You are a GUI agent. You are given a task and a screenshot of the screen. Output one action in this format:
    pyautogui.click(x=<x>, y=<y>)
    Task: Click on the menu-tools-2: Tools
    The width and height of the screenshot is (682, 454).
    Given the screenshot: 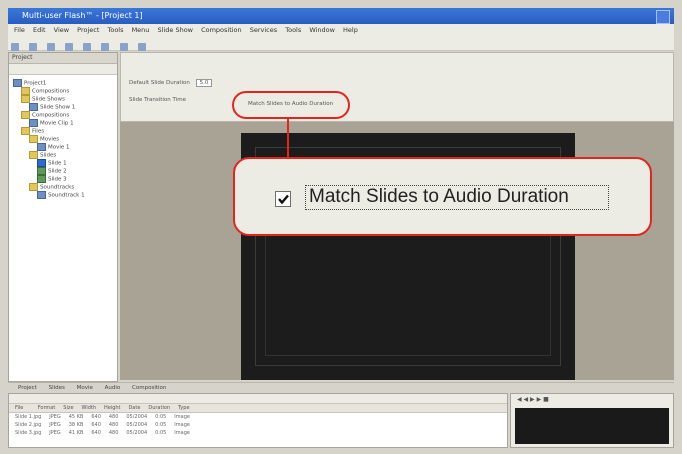 What is the action you would take?
    pyautogui.click(x=293, y=30)
    